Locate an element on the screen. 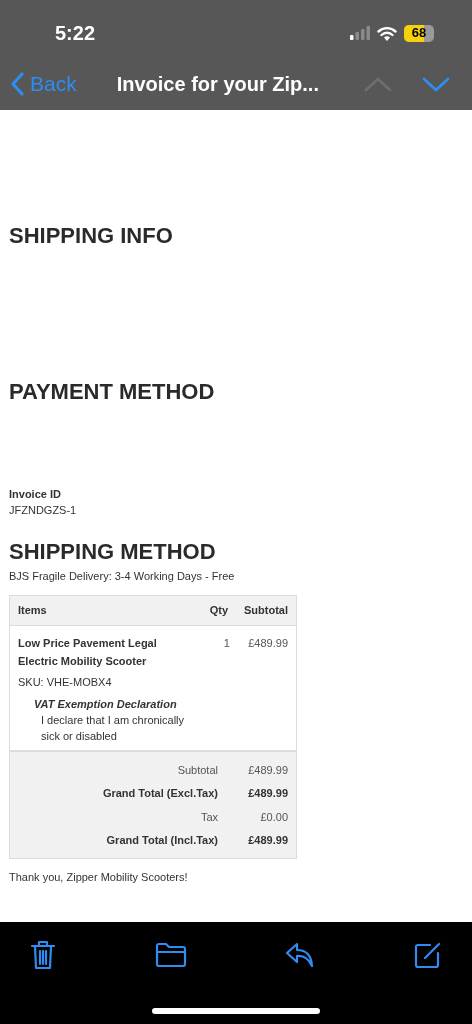 This screenshot has width=472, height=1024. section-heading: SHIPPING METHOD is located at coordinates (113, 552).